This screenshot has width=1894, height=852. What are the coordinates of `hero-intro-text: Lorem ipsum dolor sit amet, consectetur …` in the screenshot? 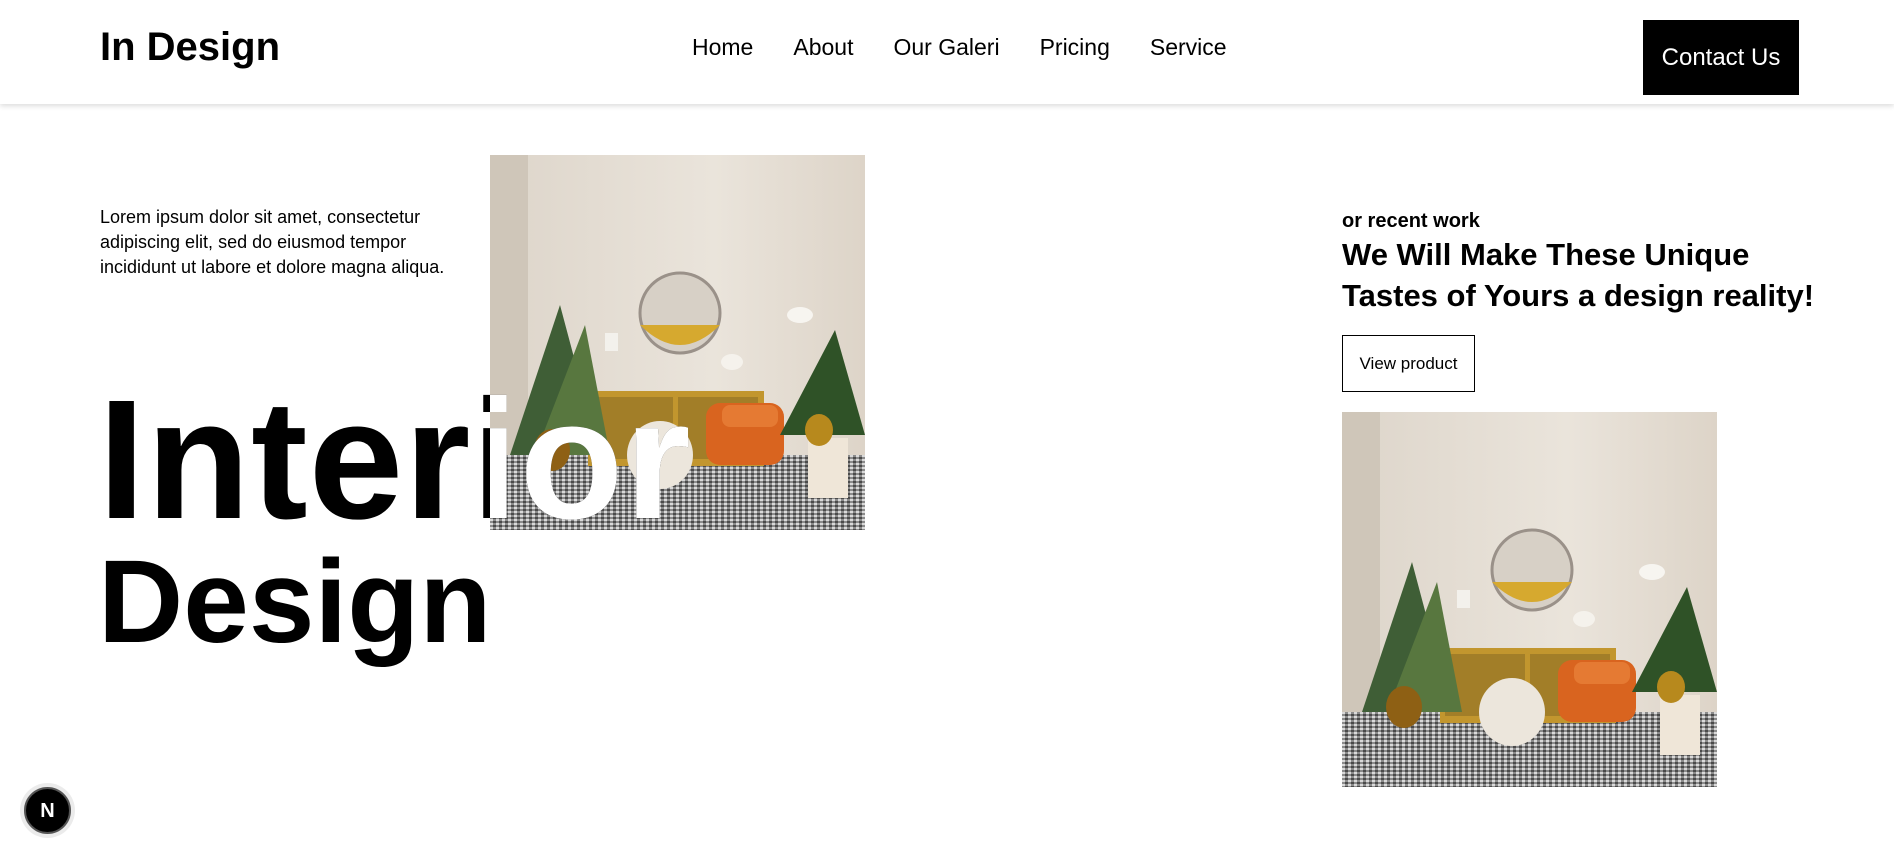 It's located at (272, 242).